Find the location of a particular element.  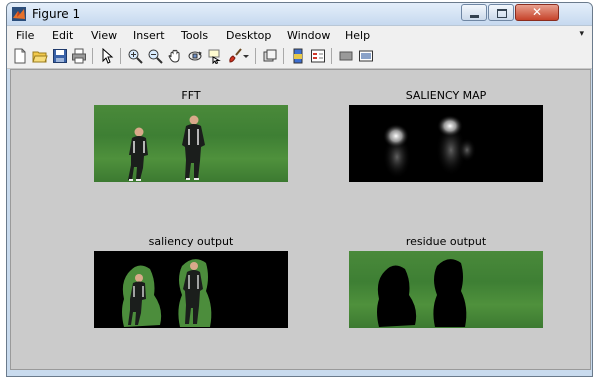

title-bar: Figure 1 ✕ is located at coordinates (299, 14).